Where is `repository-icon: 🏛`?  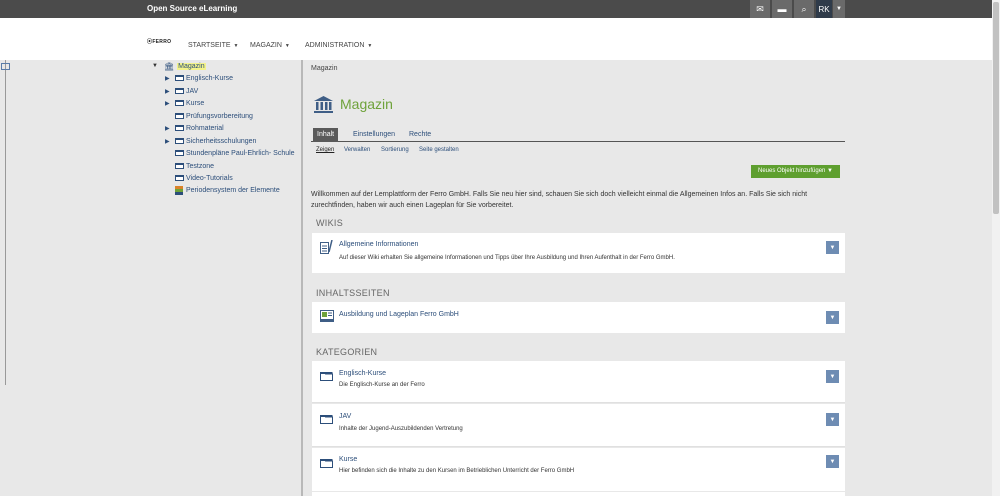 repository-icon: 🏛 is located at coordinates (169, 66).